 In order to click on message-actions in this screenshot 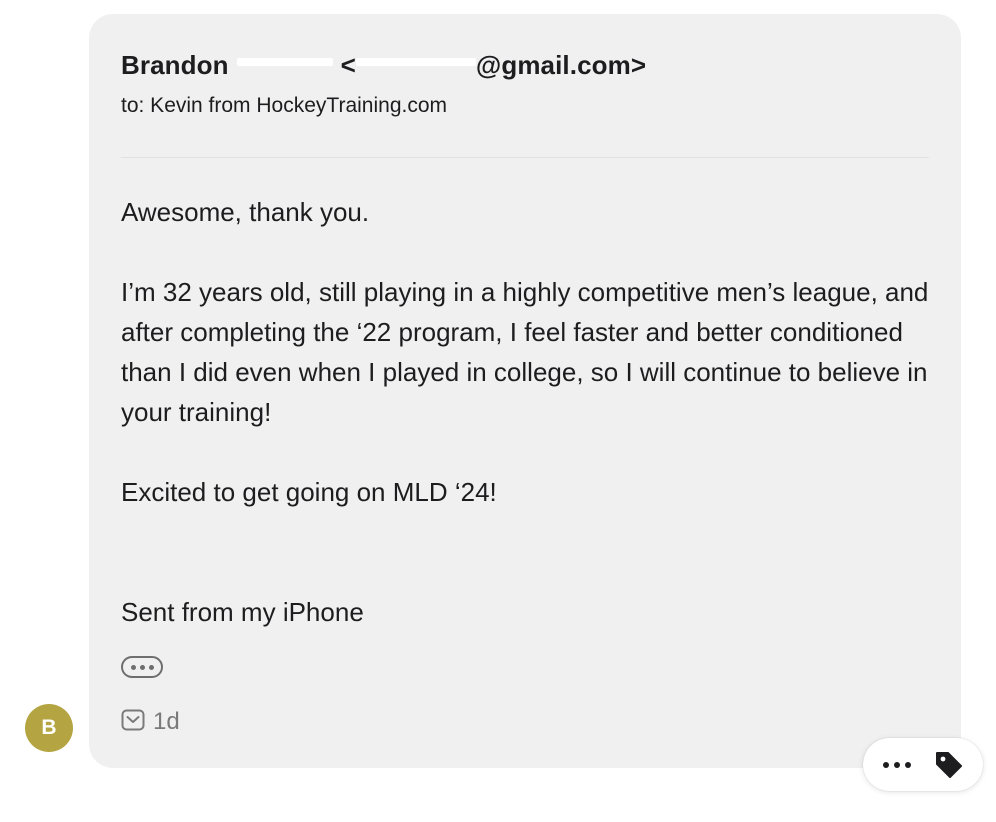, I will do `click(923, 764)`.